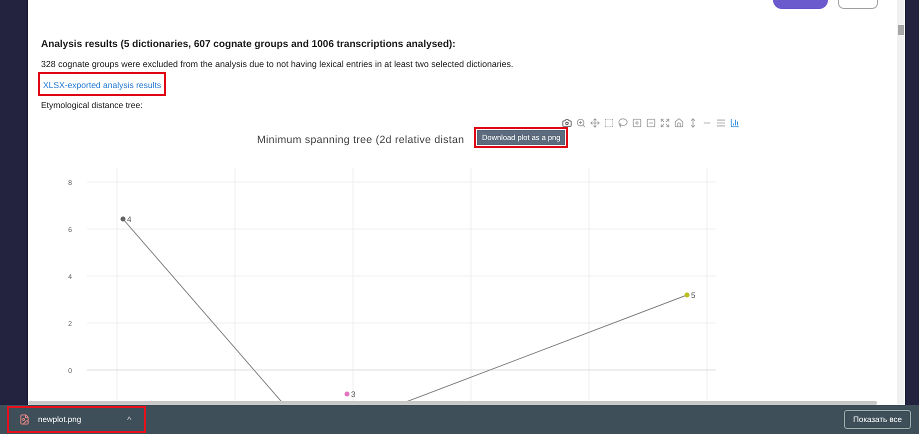  I want to click on zoom-in-icon, so click(637, 123).